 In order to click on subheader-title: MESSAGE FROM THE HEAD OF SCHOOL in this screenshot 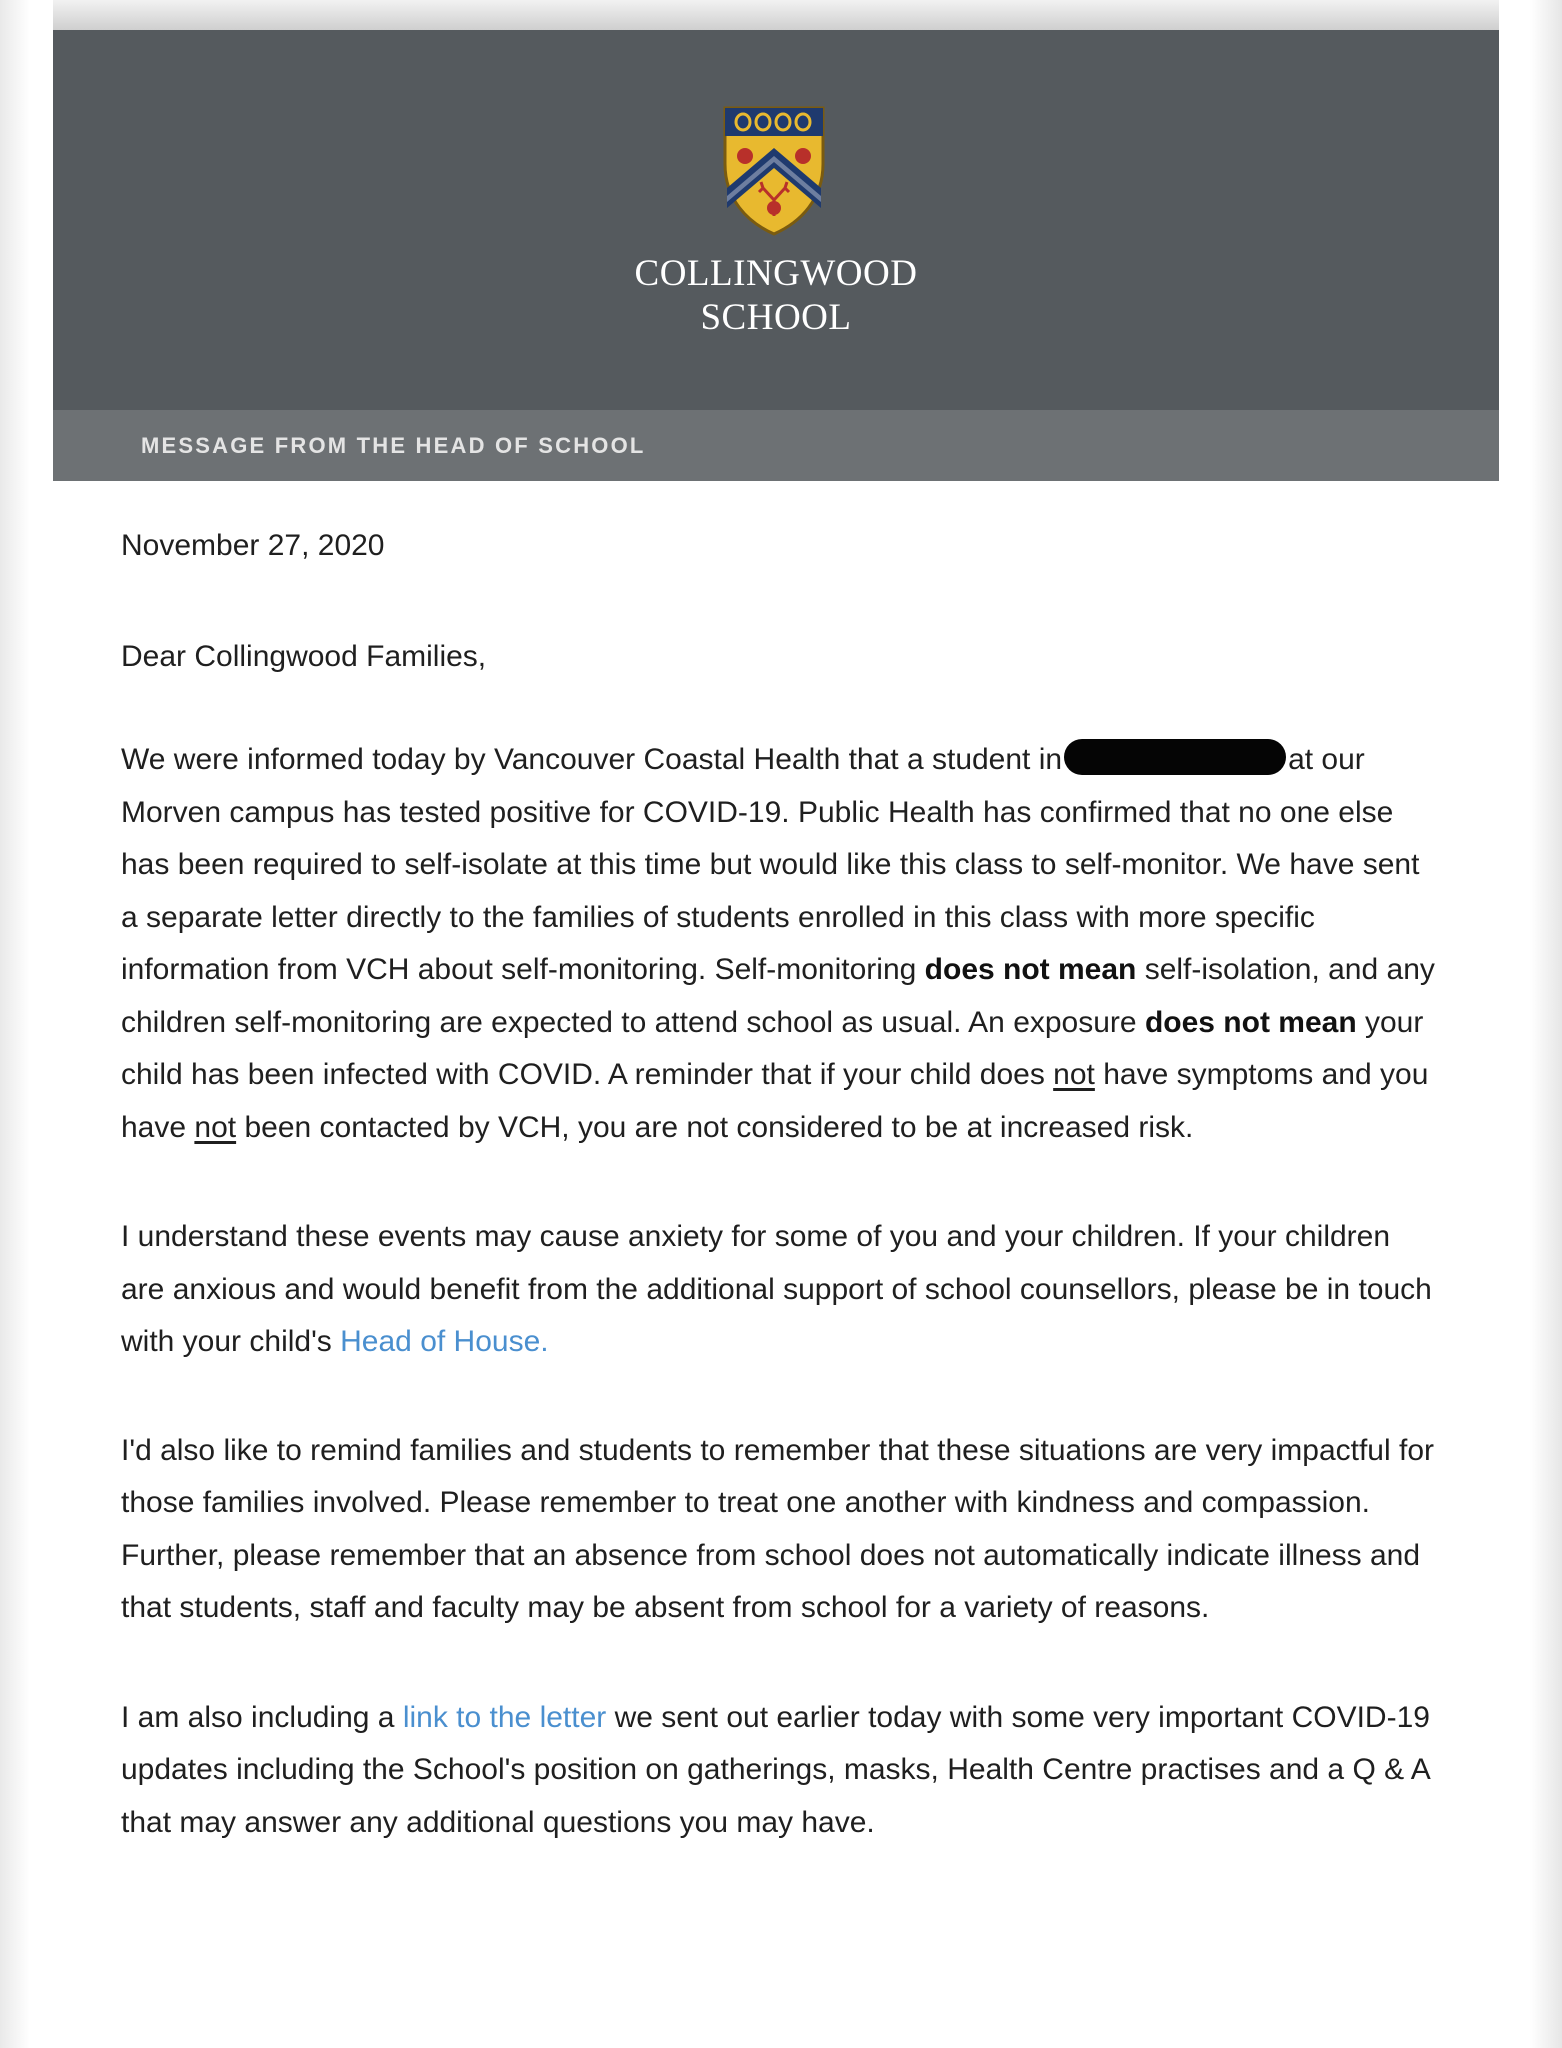, I will do `click(393, 445)`.